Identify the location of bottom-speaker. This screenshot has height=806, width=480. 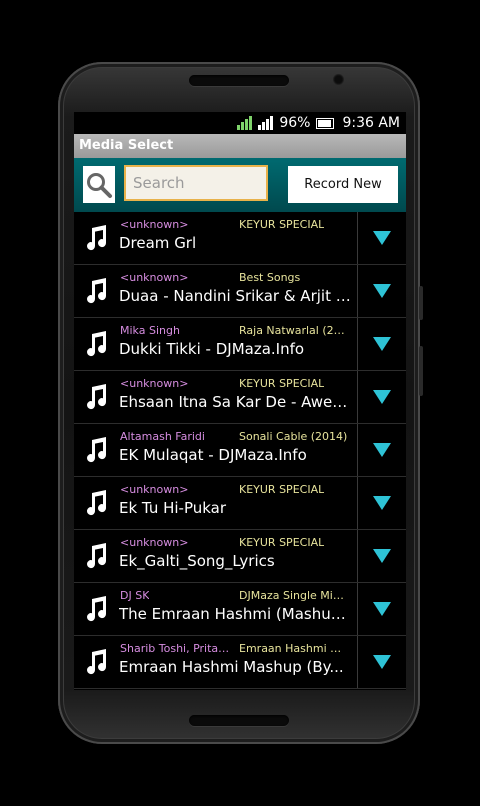
(239, 720).